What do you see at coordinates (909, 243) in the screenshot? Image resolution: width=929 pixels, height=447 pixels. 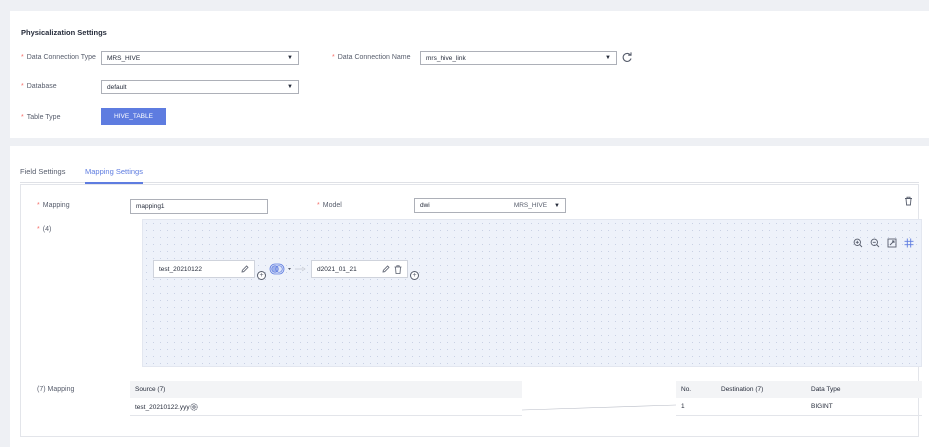 I see `grid-icon` at bounding box center [909, 243].